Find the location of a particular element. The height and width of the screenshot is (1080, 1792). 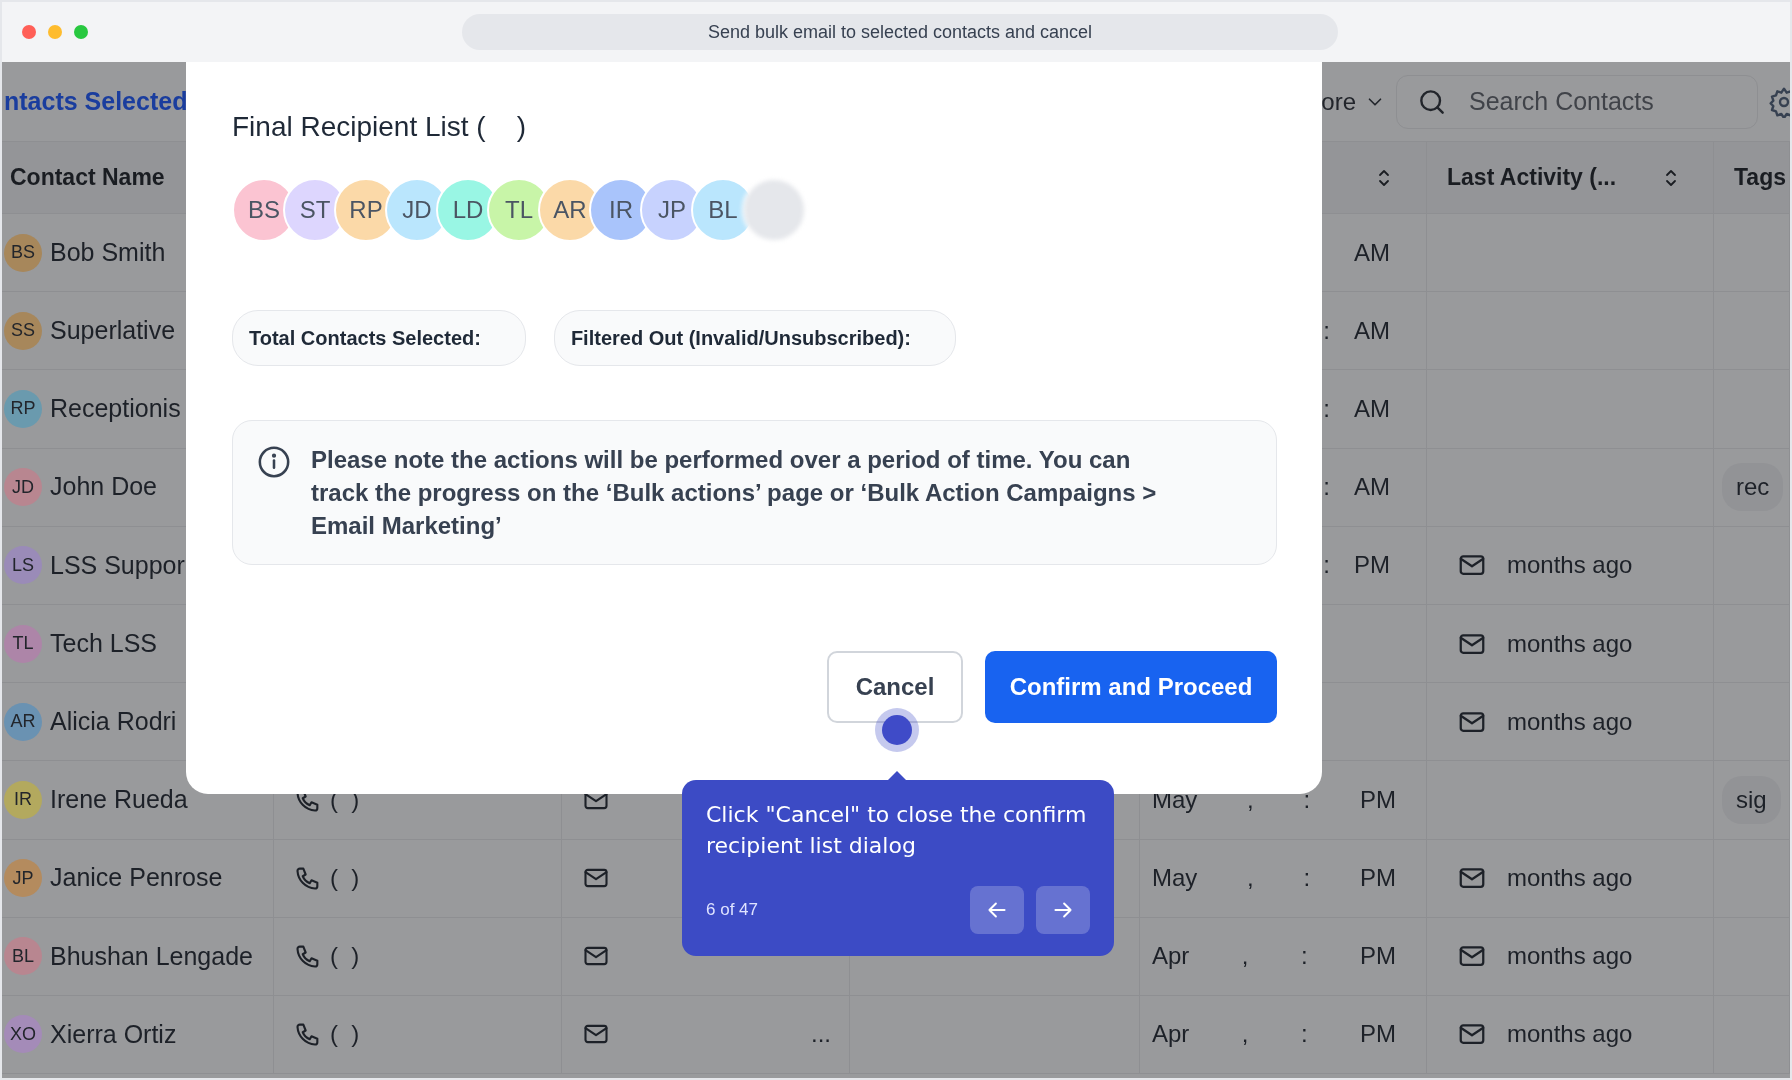

avatar: XO is located at coordinates (23, 1034).